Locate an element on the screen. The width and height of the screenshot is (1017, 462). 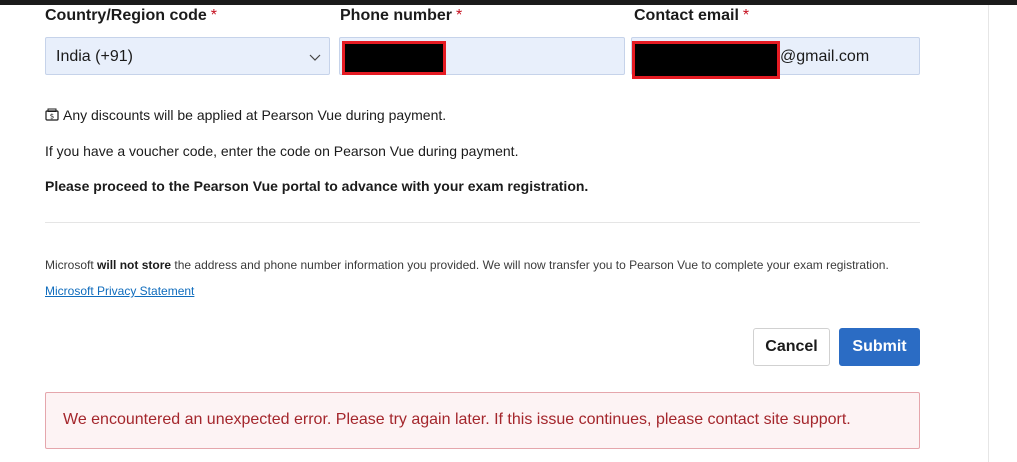
submit-button: Submit is located at coordinates (879, 347).